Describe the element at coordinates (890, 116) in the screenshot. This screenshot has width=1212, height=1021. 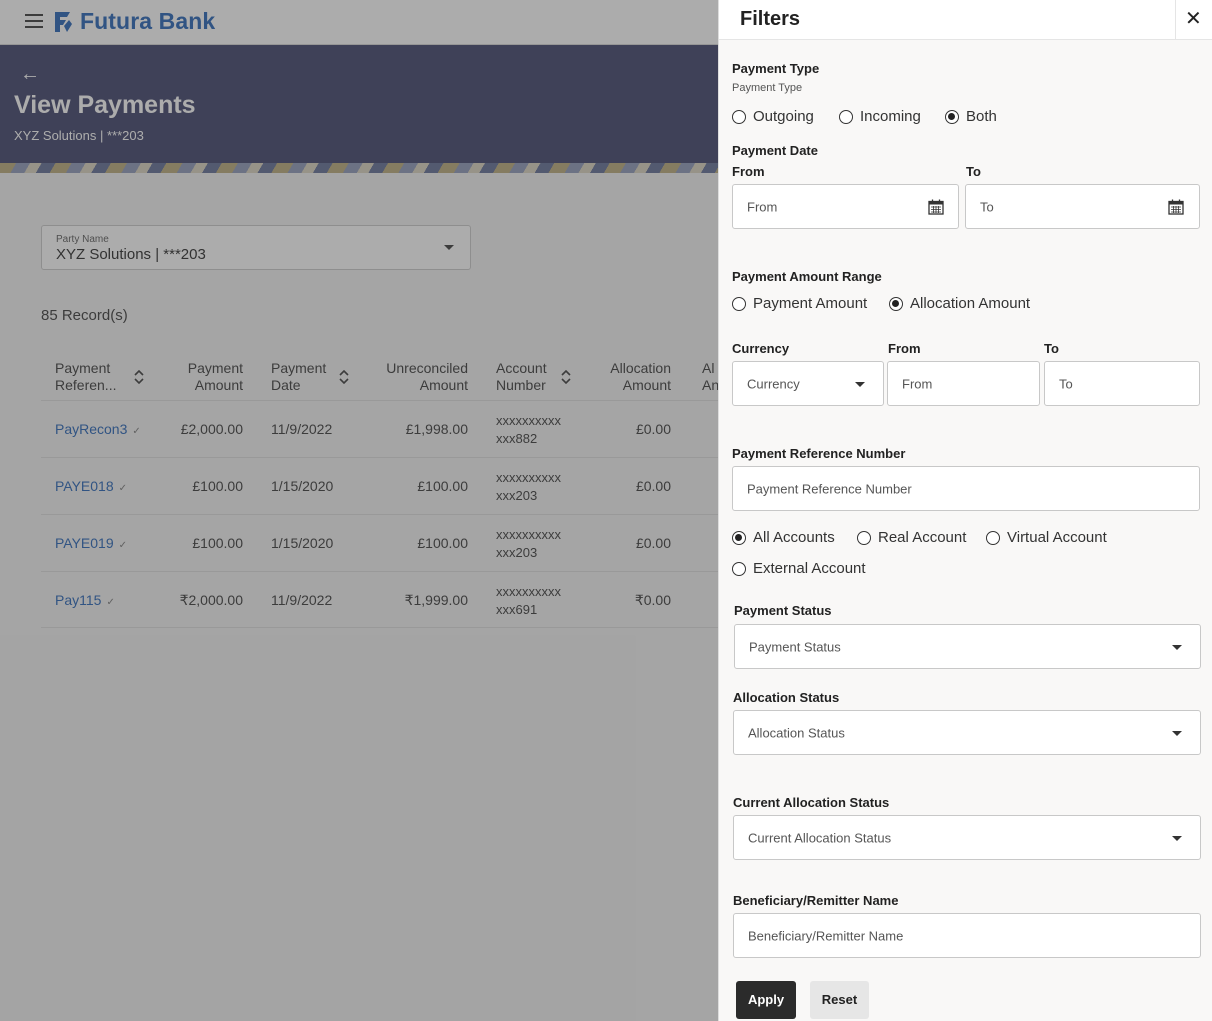
I see `radio-label: Incoming` at that location.